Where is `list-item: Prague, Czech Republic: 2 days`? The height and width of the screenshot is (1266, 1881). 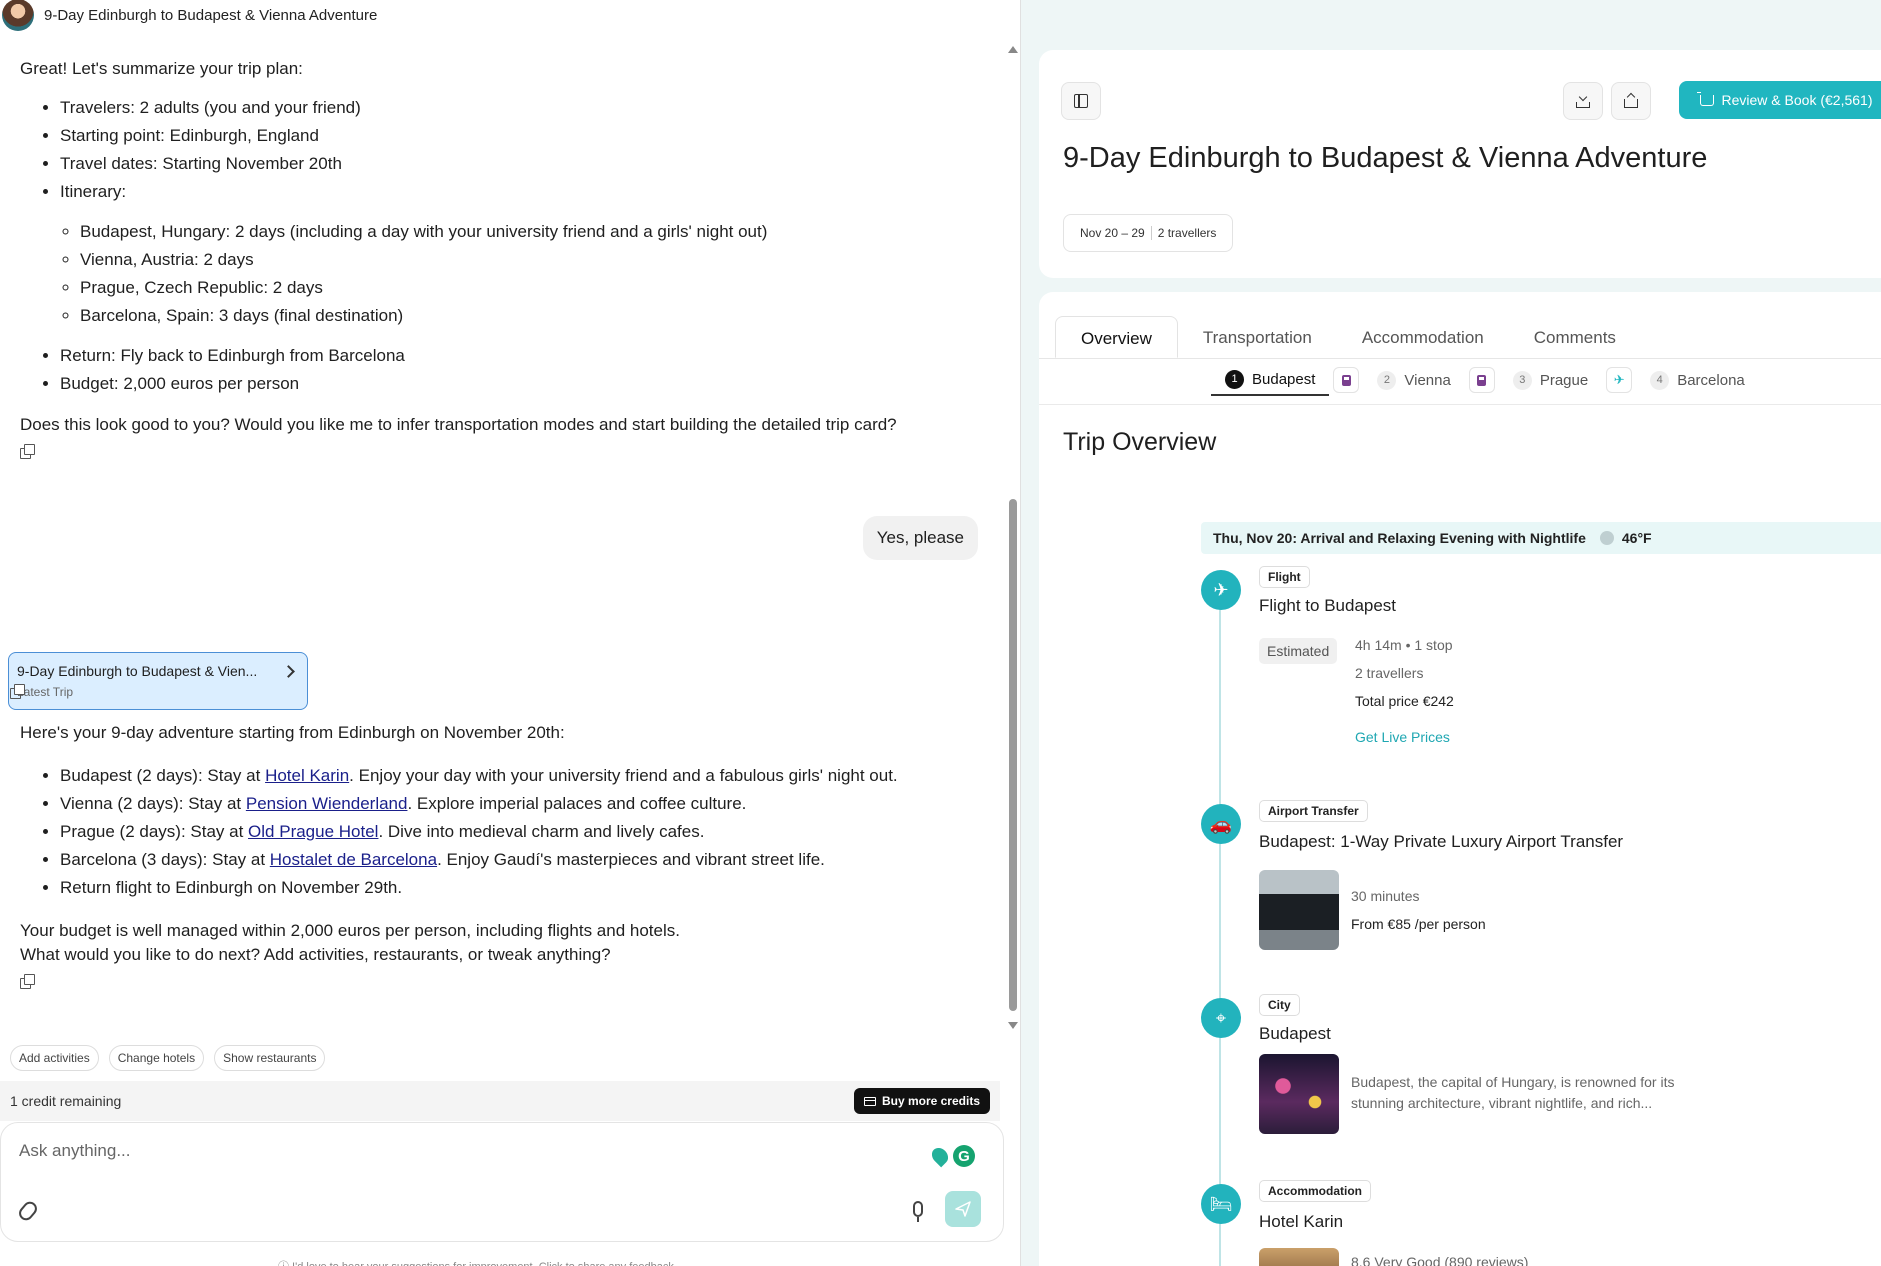 list-item: Prague, Czech Republic: 2 days is located at coordinates (530, 288).